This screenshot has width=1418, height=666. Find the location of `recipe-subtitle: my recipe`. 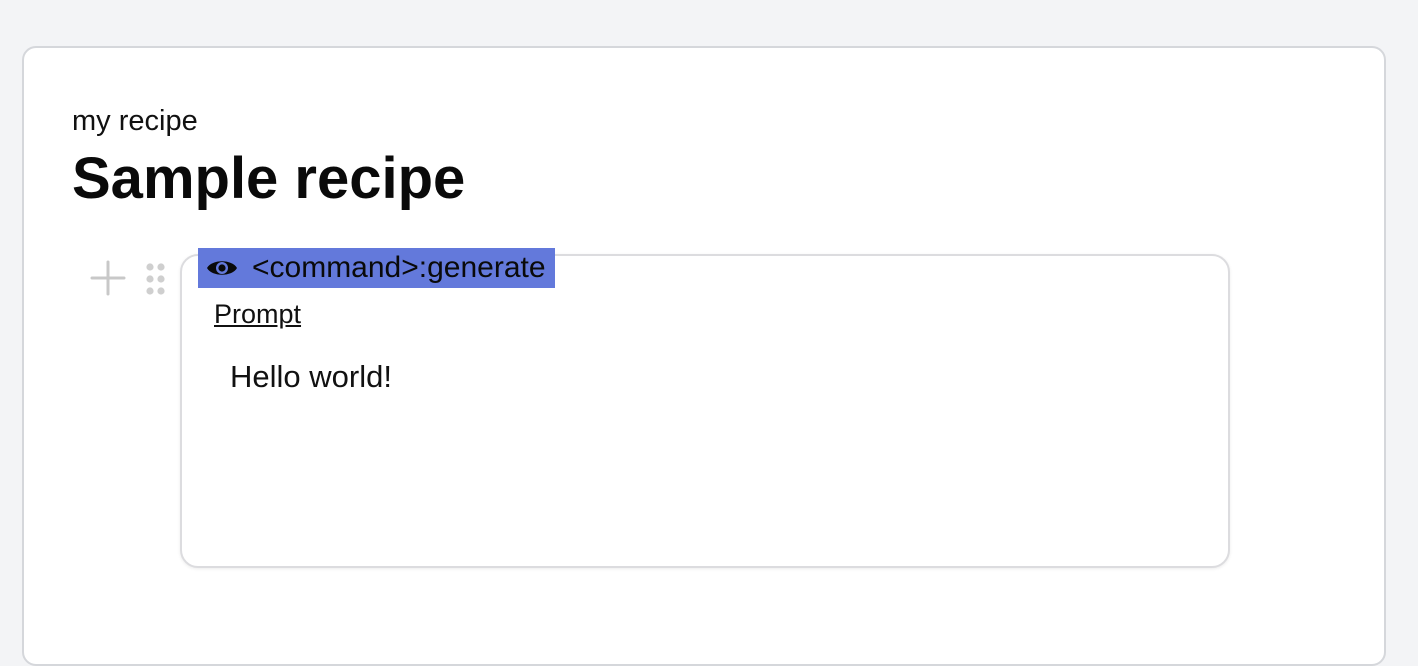

recipe-subtitle: my recipe is located at coordinates (135, 121).